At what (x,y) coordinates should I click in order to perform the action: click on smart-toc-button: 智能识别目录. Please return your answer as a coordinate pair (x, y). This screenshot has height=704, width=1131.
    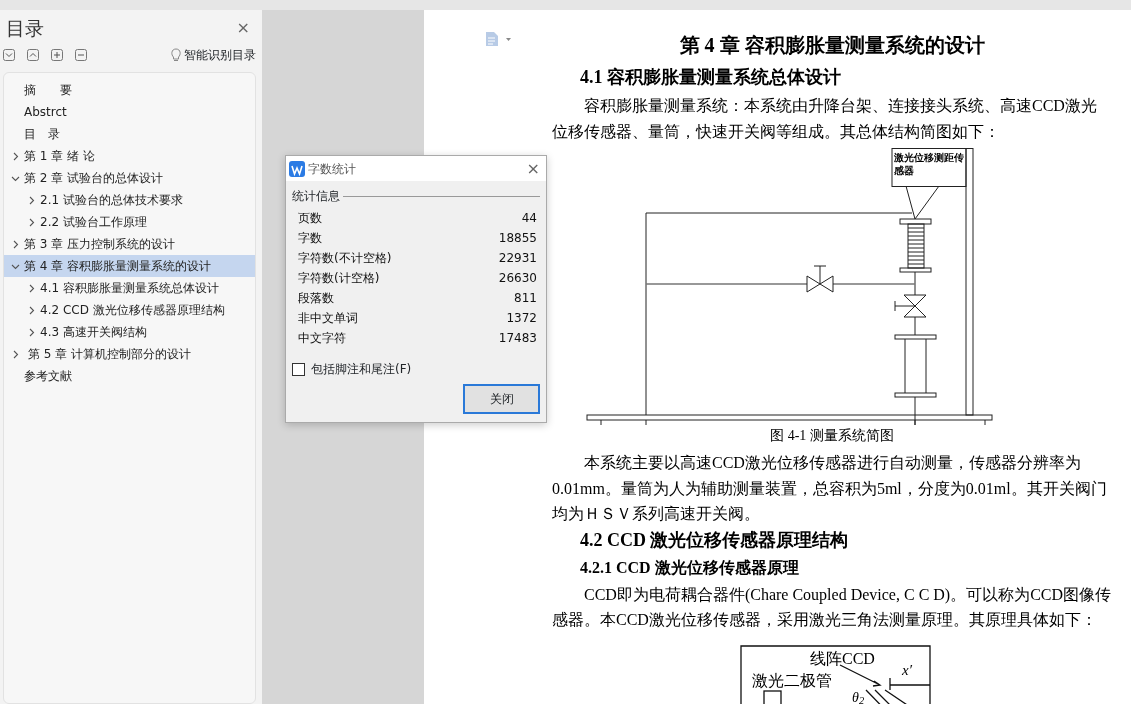
    Looking at the image, I should click on (213, 55).